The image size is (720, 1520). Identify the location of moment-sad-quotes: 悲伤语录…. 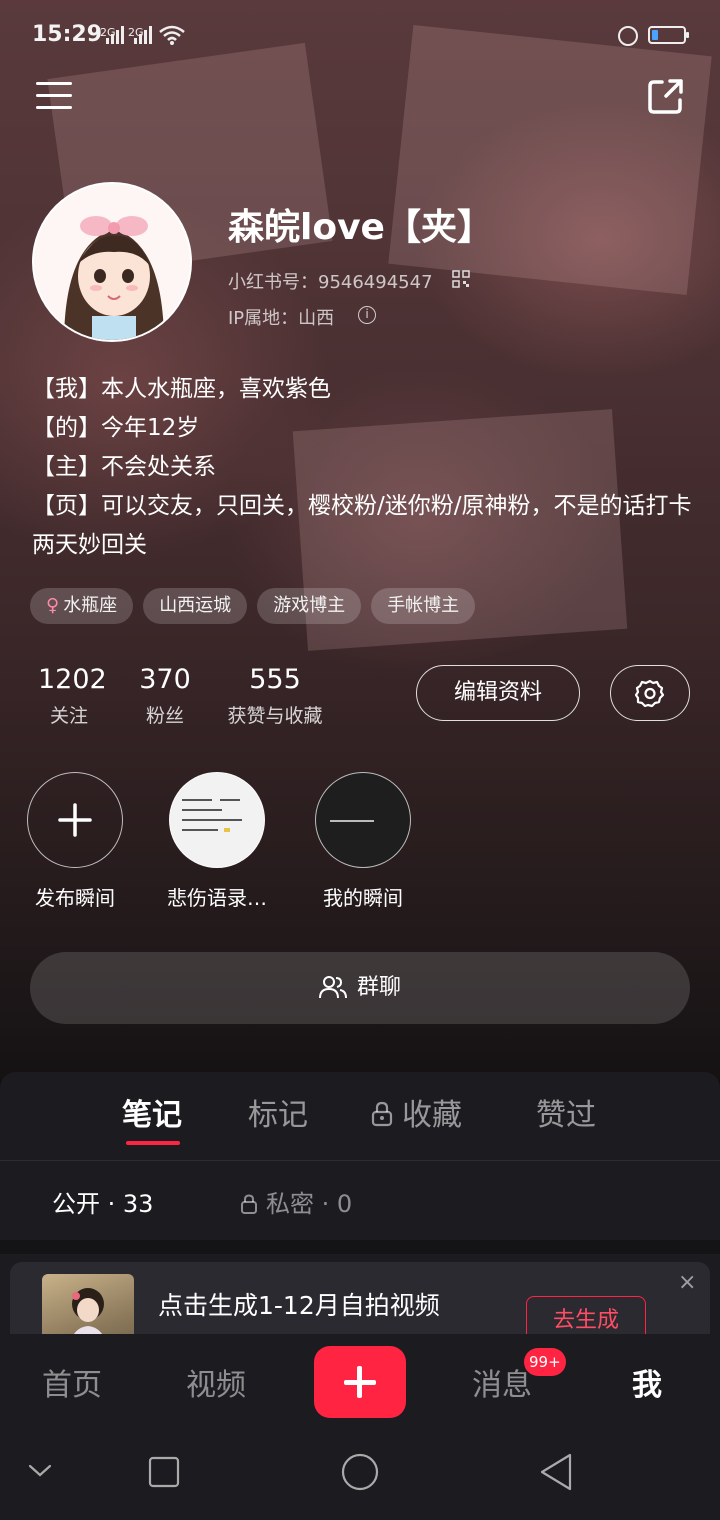
(217, 841).